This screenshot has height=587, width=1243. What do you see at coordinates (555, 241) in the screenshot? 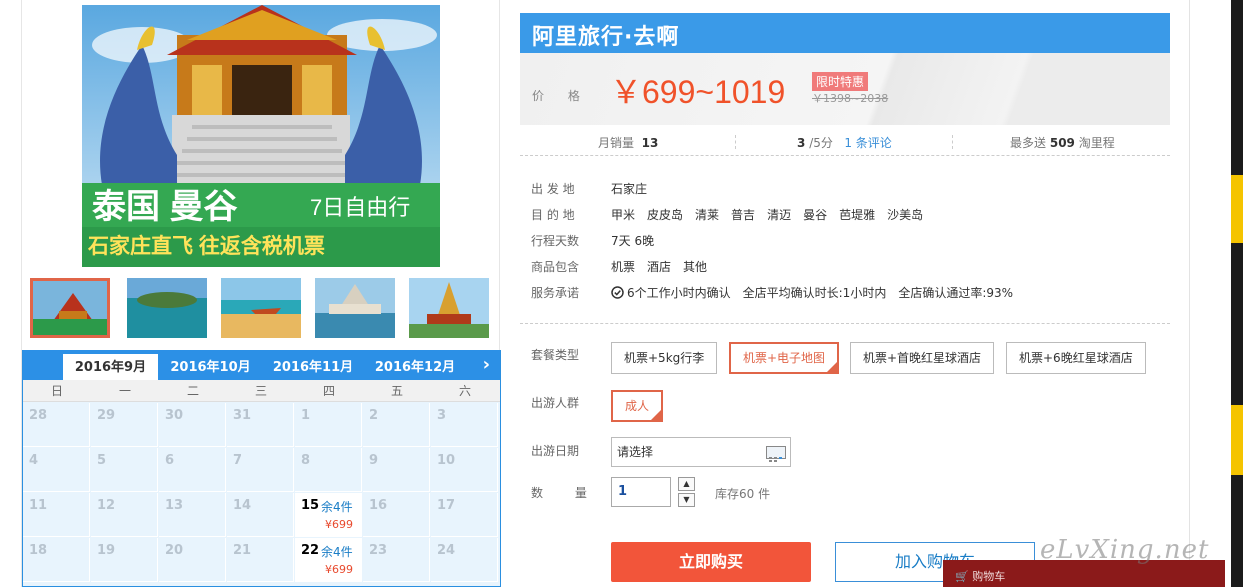
I see `detail-label: 行程天数` at bounding box center [555, 241].